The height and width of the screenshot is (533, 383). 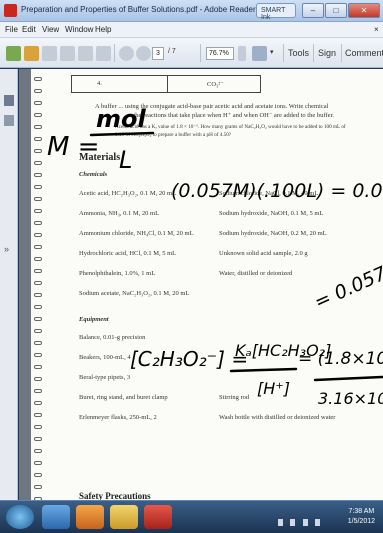 What do you see at coordinates (49, 53) in the screenshot?
I see `save-icon` at bounding box center [49, 53].